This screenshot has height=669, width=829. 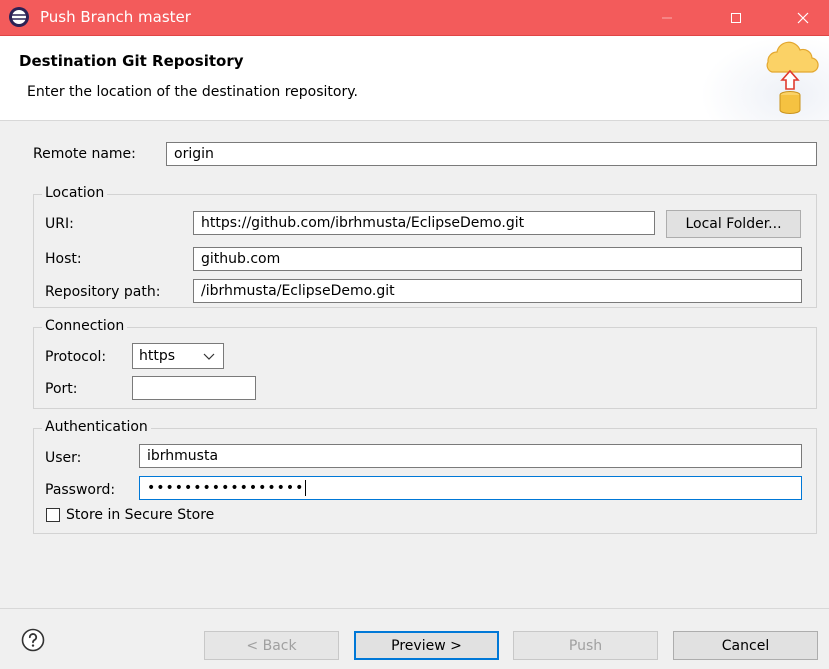 What do you see at coordinates (585, 645) in the screenshot?
I see `push-button: Push` at bounding box center [585, 645].